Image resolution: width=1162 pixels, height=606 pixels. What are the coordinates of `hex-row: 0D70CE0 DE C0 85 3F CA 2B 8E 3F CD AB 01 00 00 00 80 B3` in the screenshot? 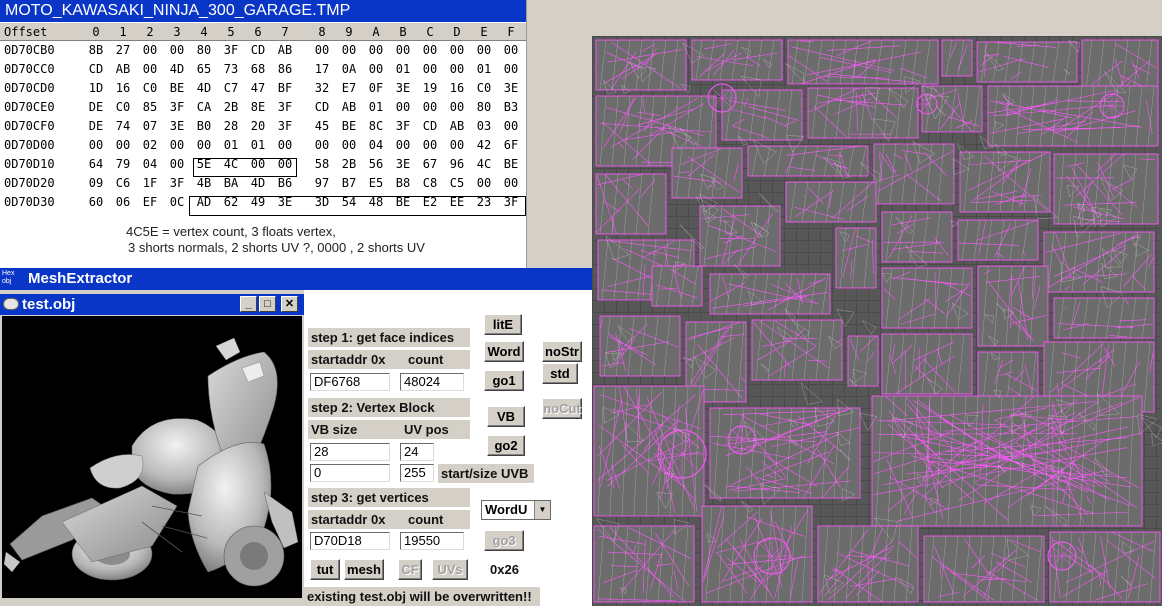 It's located at (263, 109).